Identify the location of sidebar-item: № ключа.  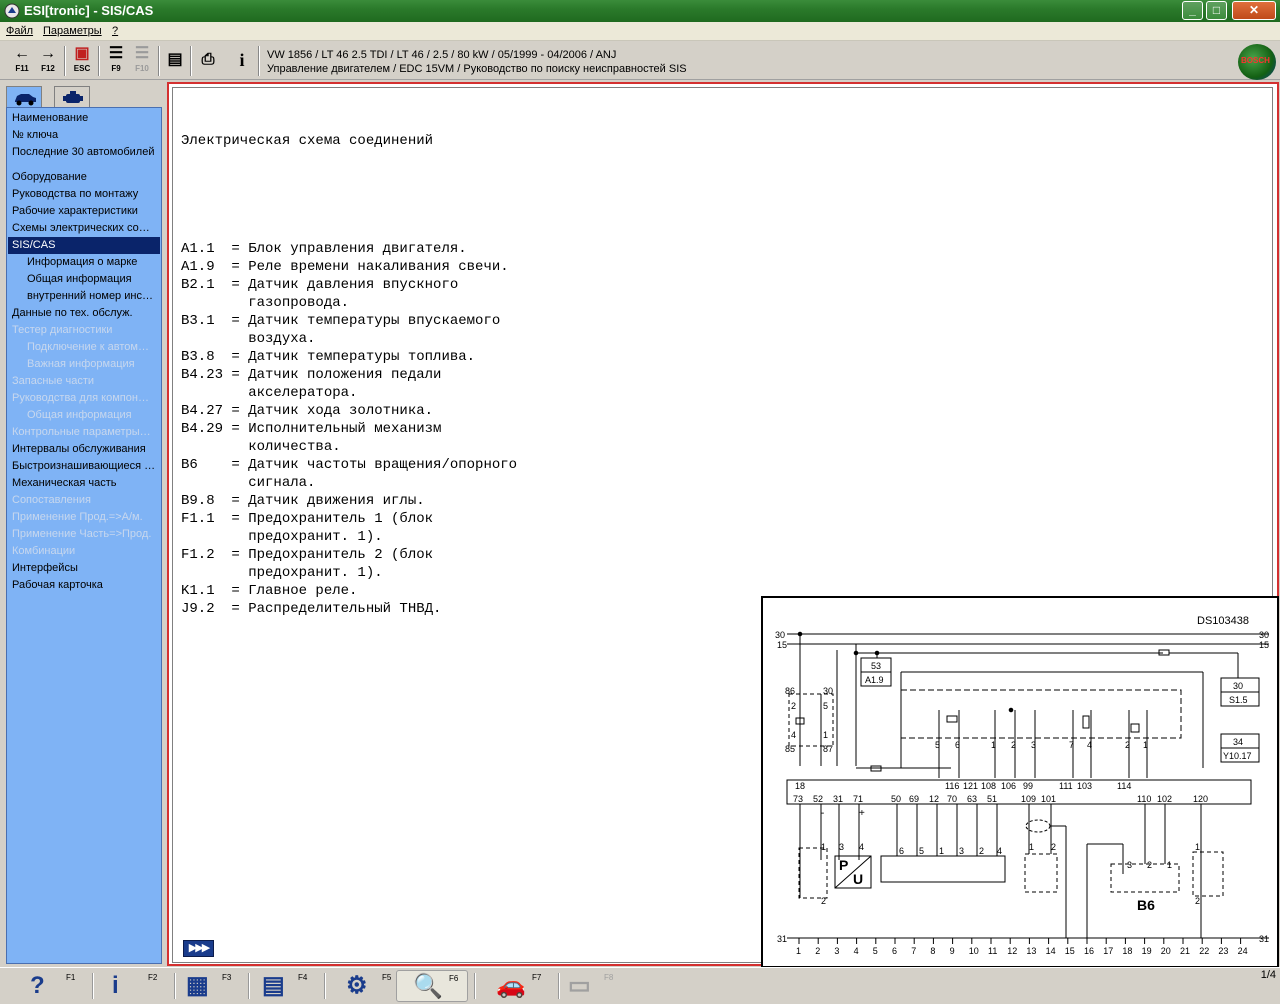
(84, 135).